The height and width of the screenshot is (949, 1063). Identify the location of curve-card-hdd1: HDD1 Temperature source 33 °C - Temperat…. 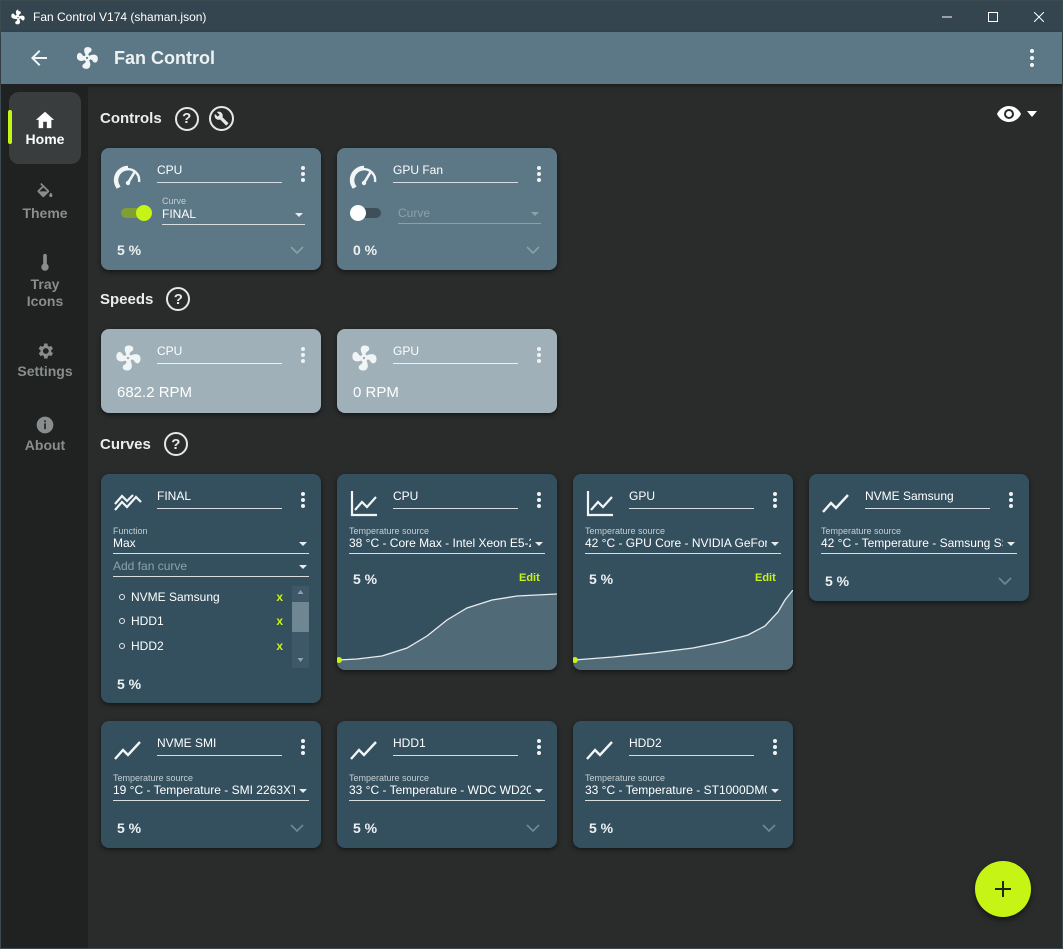
(447, 784).